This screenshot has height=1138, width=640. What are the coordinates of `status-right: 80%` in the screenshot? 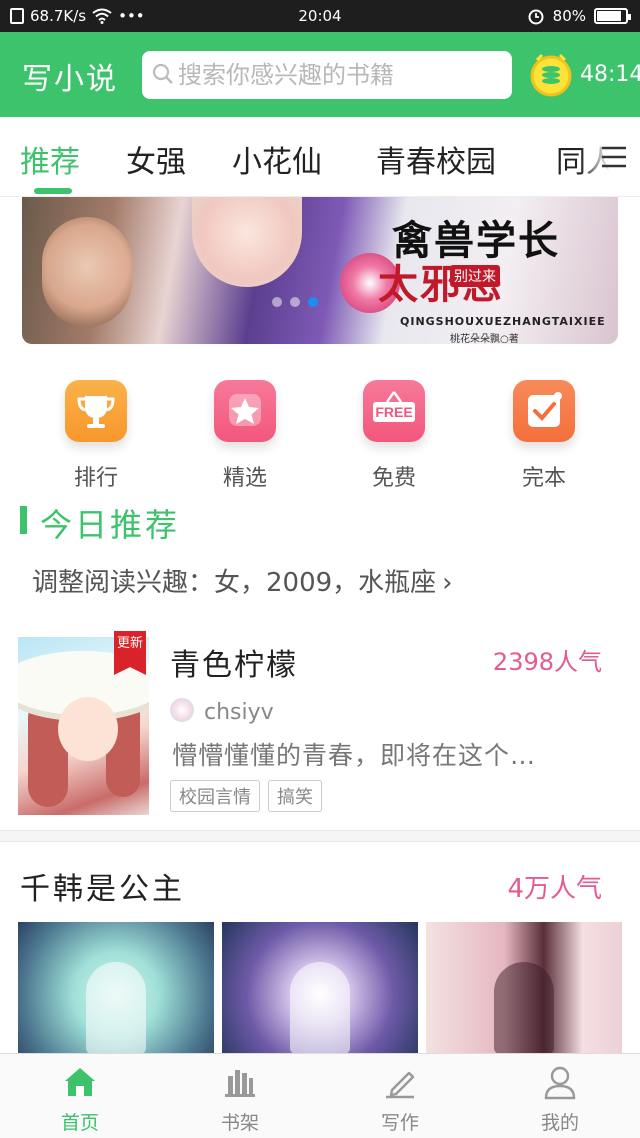 It's located at (579, 16).